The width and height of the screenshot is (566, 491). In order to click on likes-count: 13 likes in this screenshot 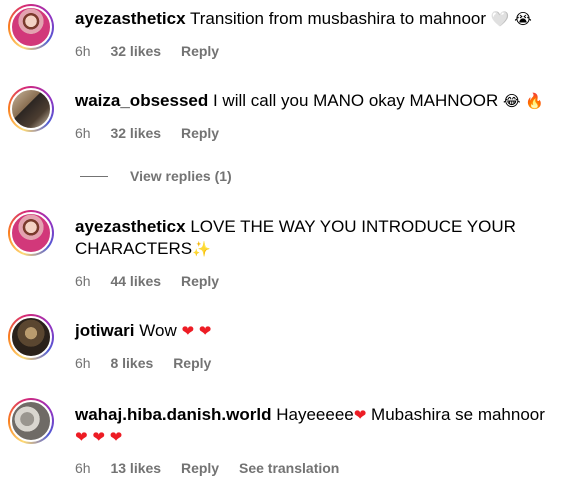, I will do `click(135, 468)`.